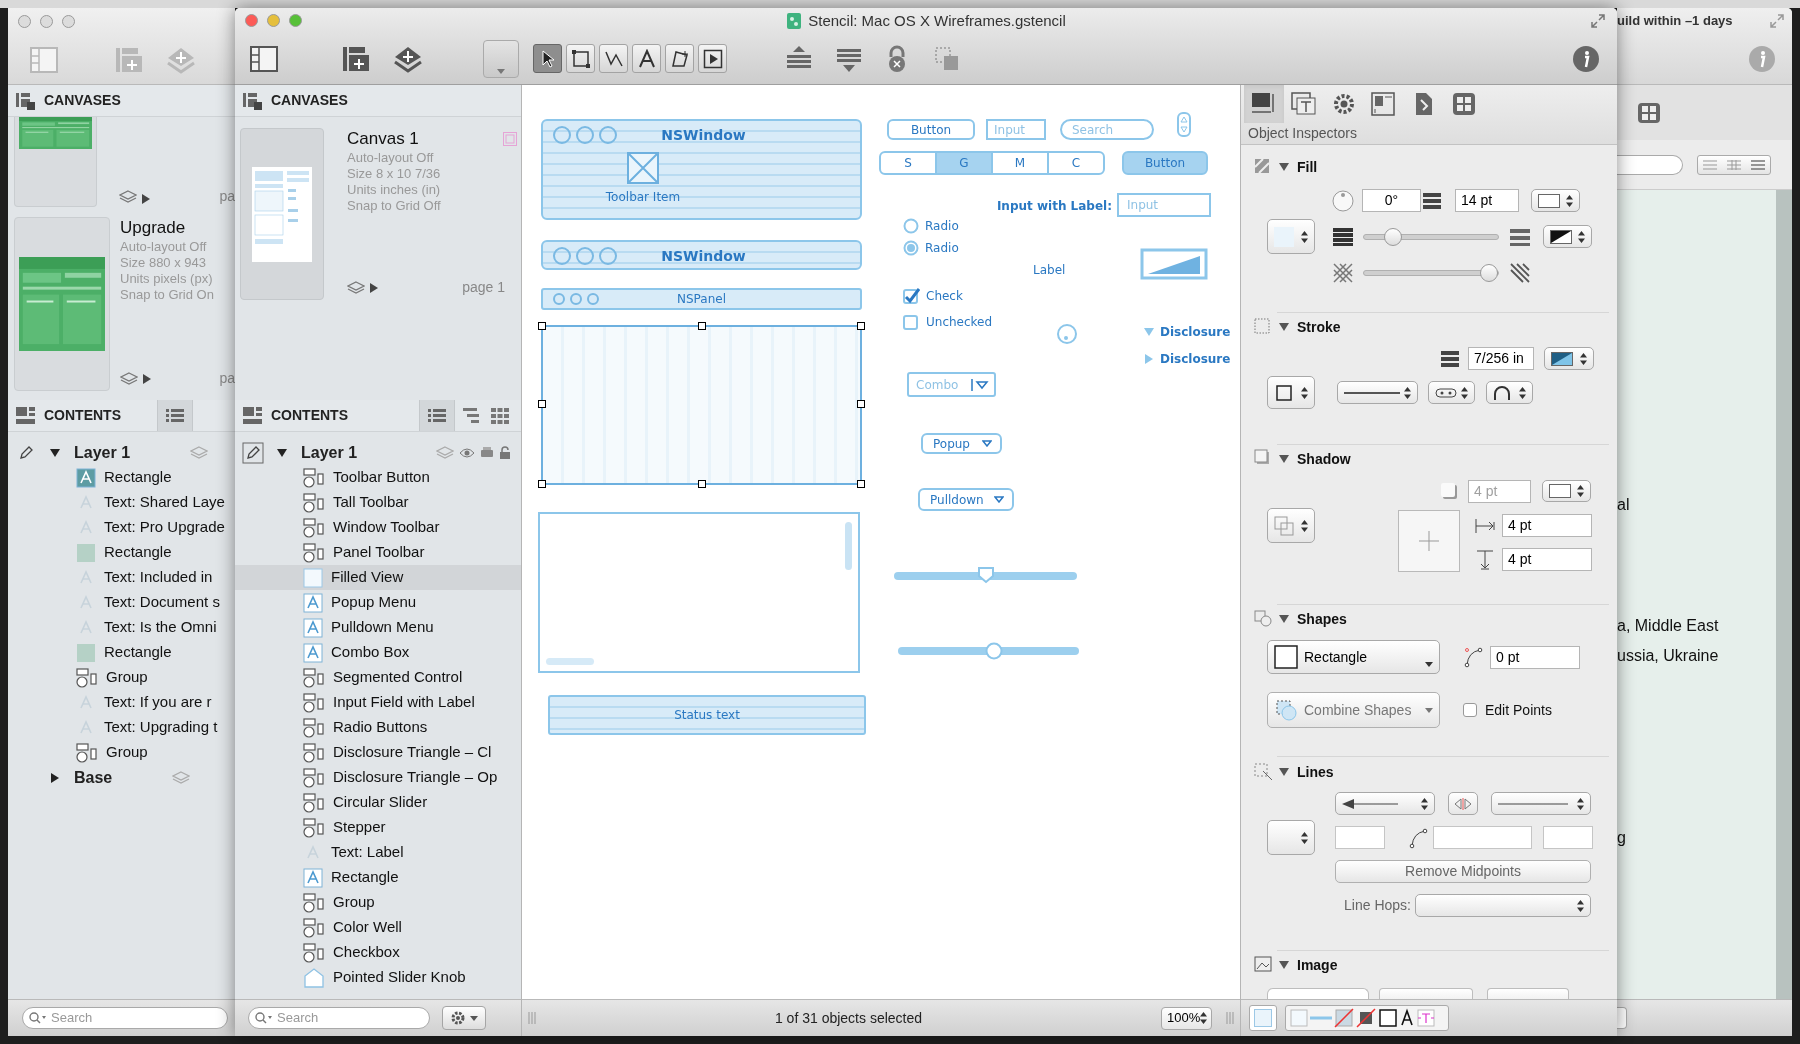  Describe the element at coordinates (378, 477) in the screenshot. I see `layer-item: Toolbar Button` at that location.